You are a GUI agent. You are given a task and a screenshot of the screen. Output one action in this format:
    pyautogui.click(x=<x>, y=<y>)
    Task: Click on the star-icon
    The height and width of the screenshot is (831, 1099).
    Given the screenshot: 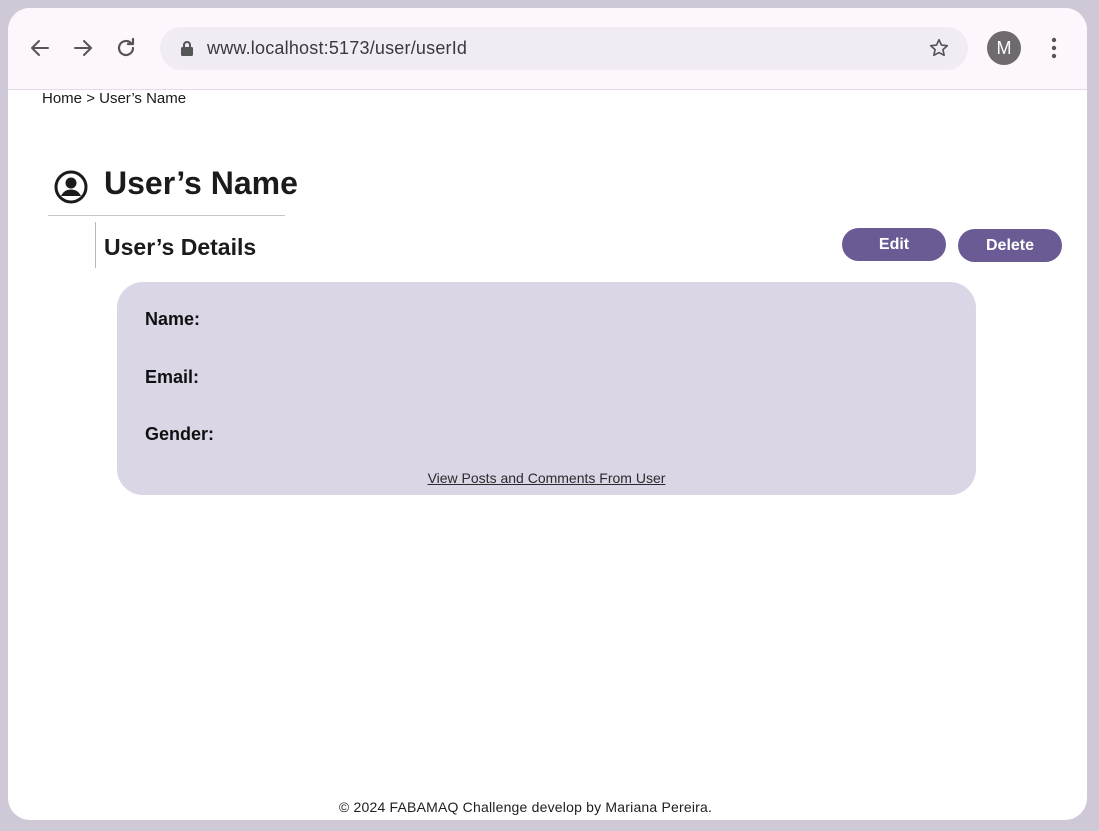 What is the action you would take?
    pyautogui.click(x=939, y=48)
    